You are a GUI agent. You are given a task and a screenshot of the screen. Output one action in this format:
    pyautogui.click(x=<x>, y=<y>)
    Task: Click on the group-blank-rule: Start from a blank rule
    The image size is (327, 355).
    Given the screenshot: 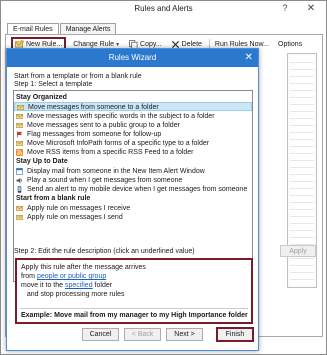 What is the action you would take?
    pyautogui.click(x=53, y=198)
    